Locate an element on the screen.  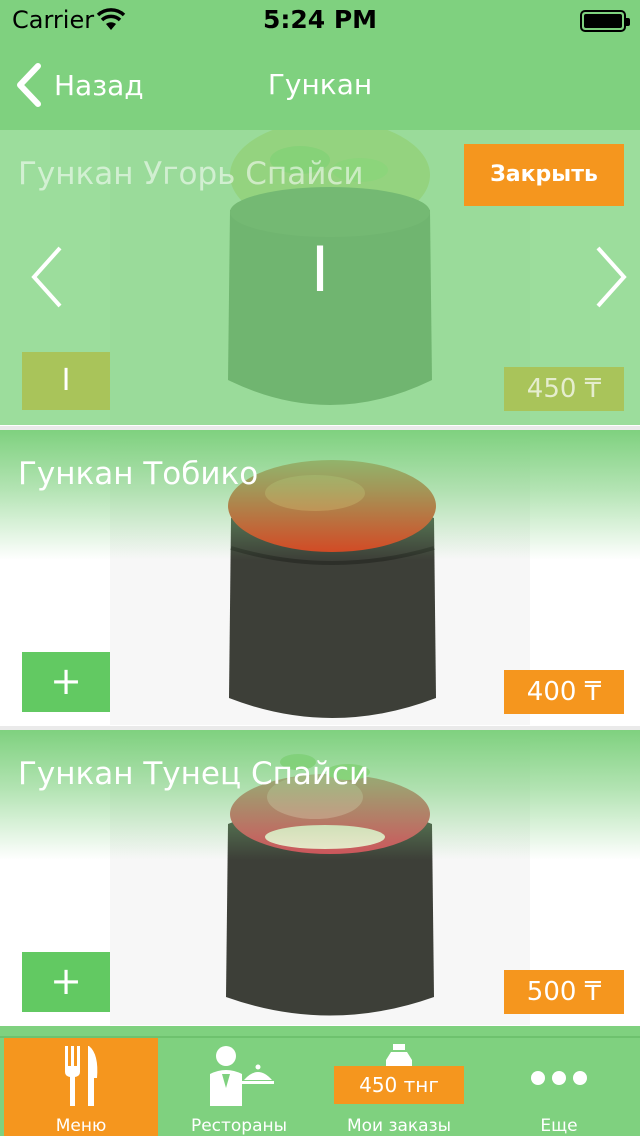
page-title: Гункан is located at coordinates (320, 84).